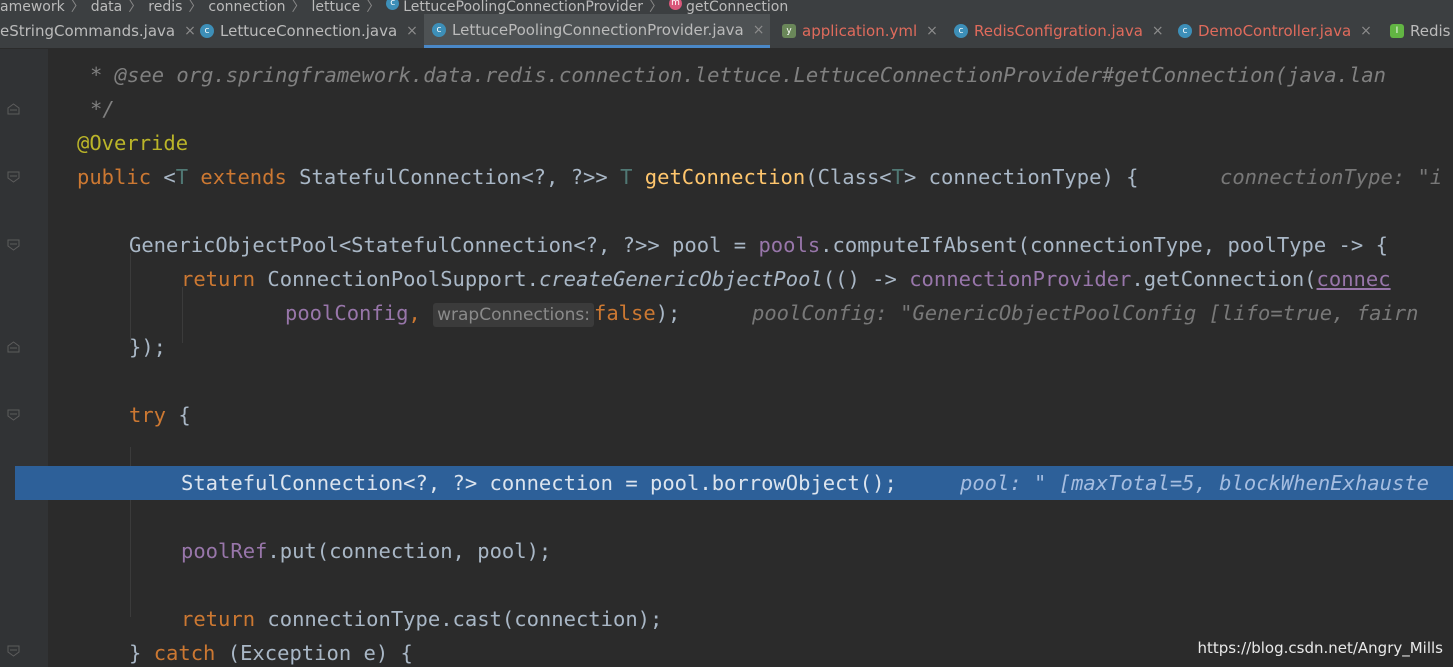 The image size is (1453, 667). I want to click on tab-redis-configration: c RedisConfigration.java ×, so click(1063, 31).